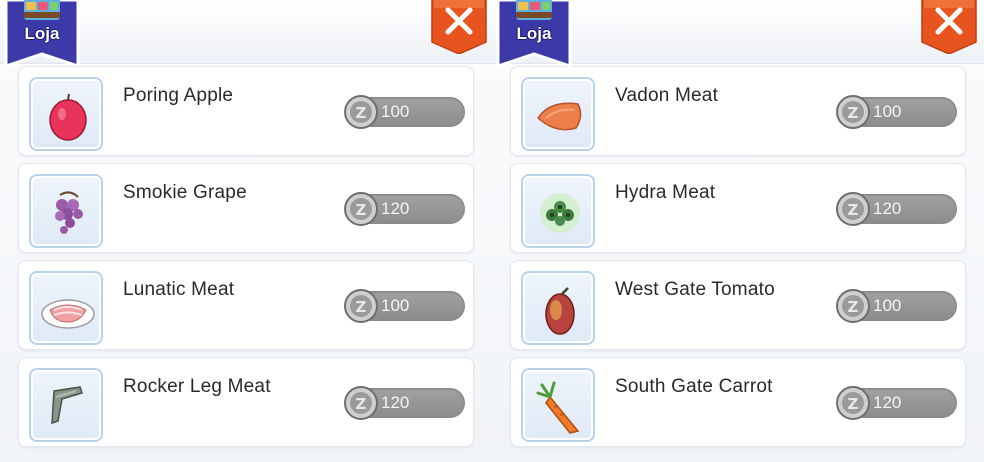  What do you see at coordinates (667, 95) in the screenshot?
I see `item-name: Vadon Meat` at bounding box center [667, 95].